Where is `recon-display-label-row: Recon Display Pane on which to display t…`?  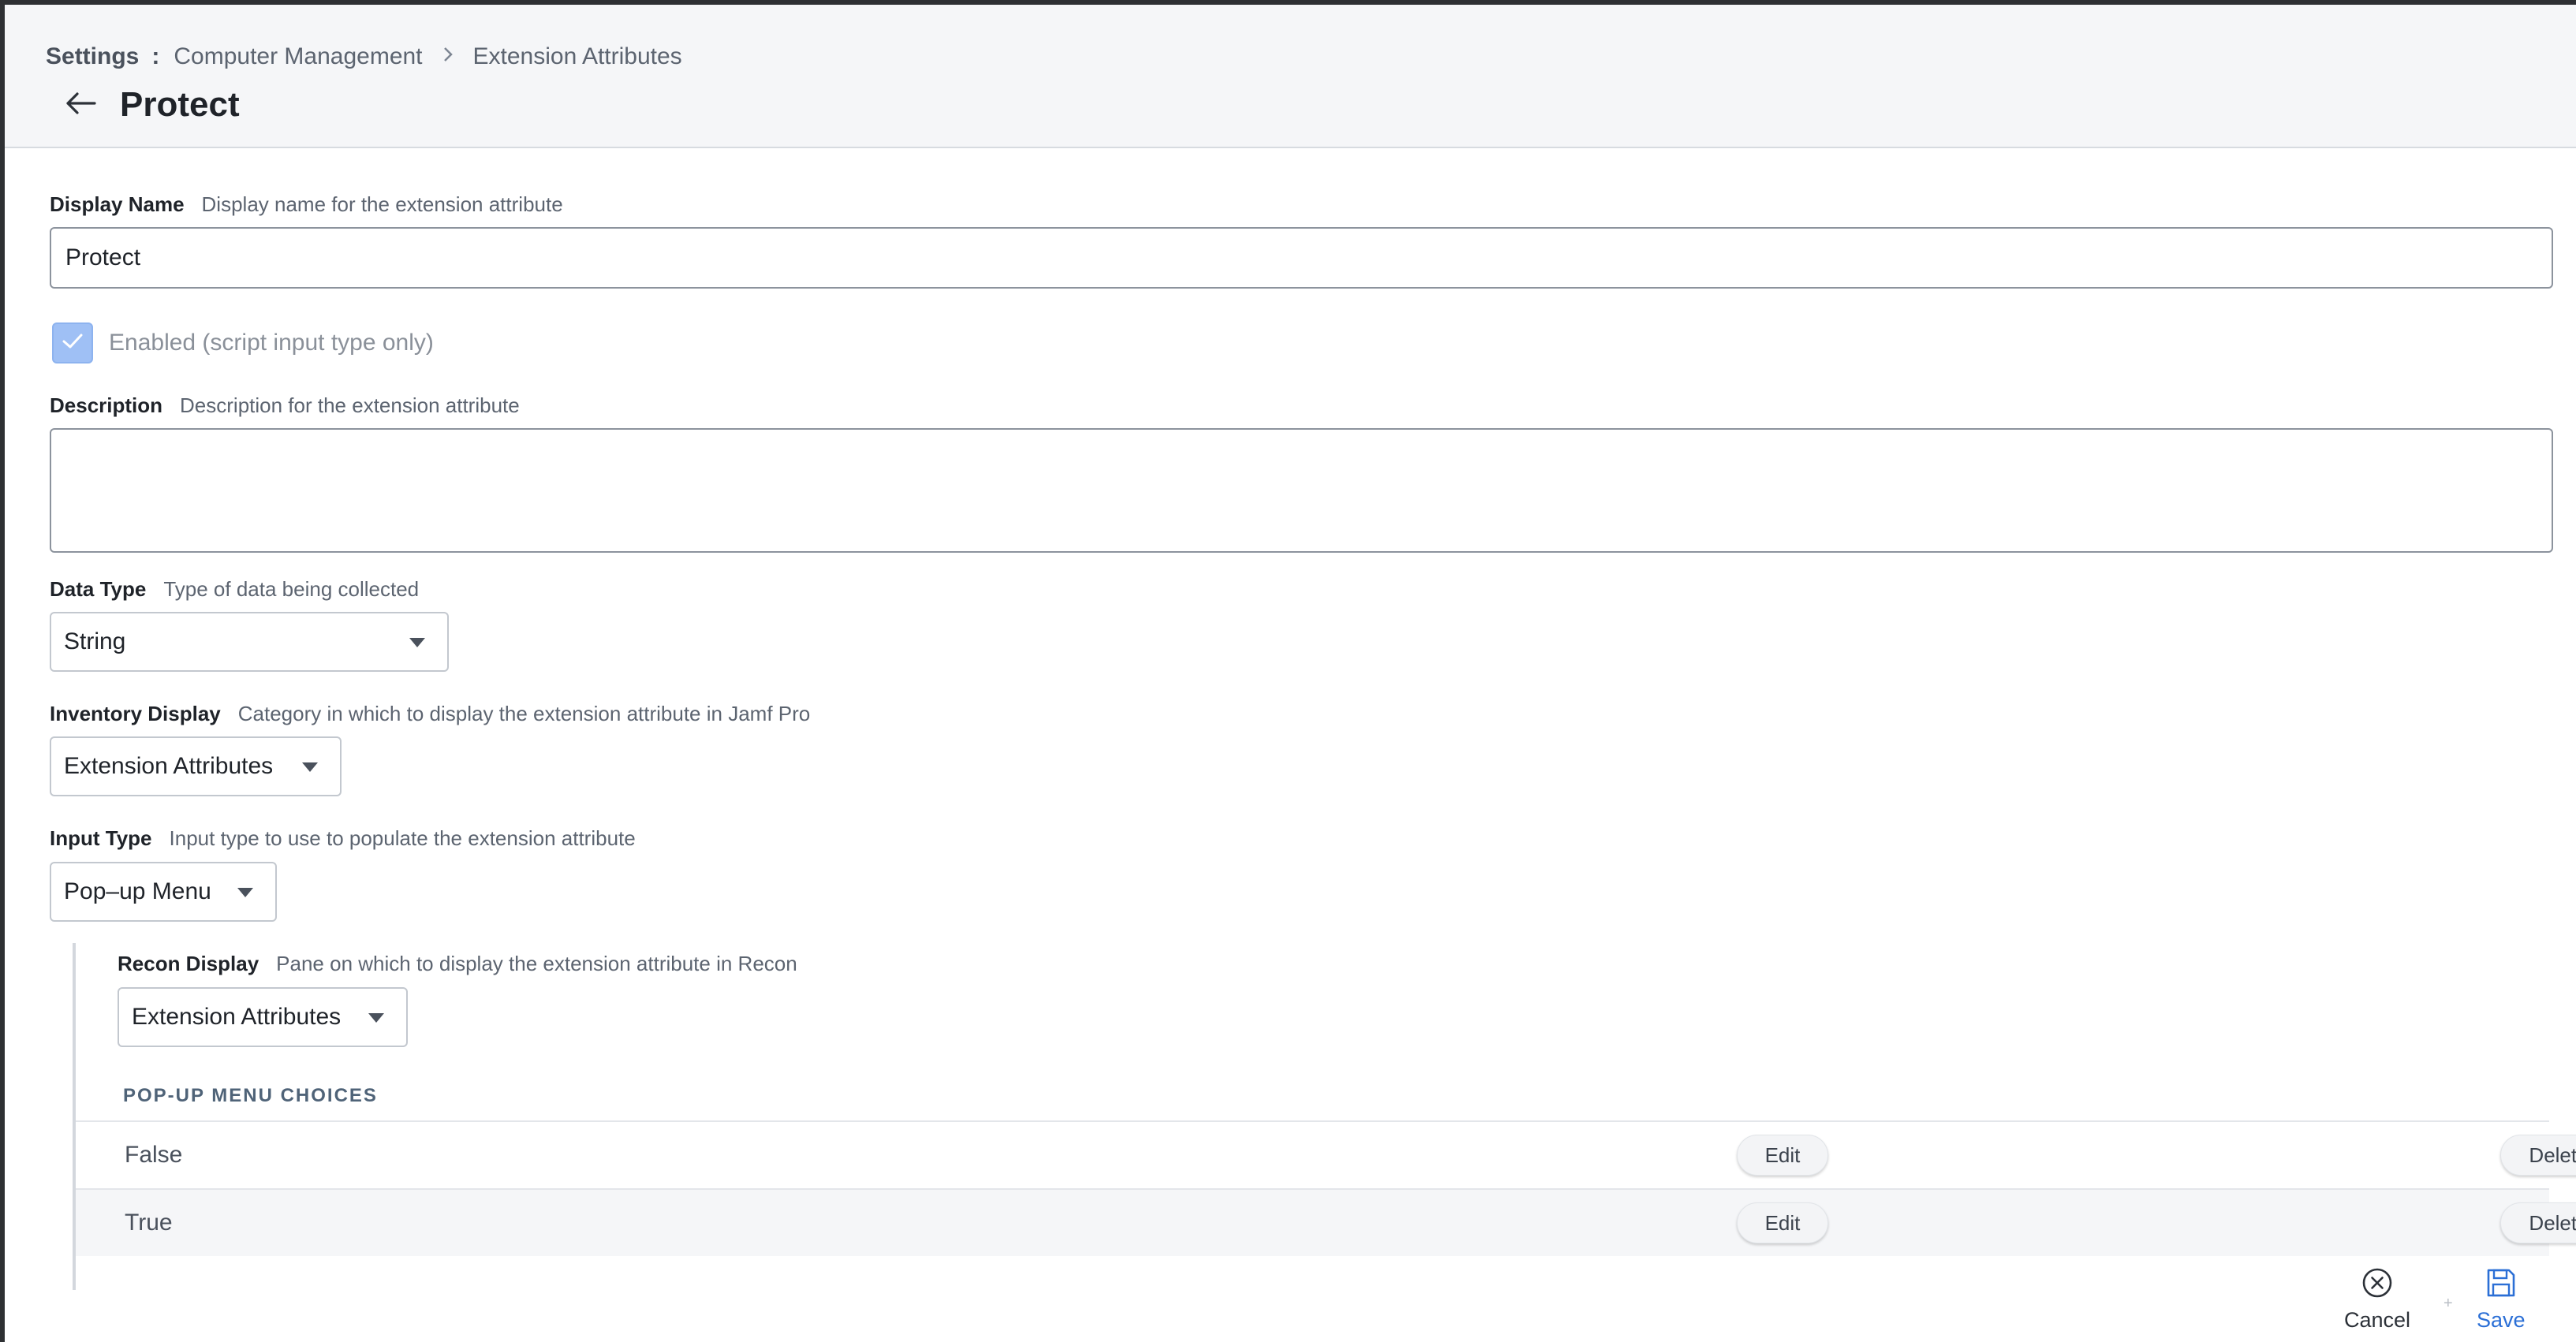
recon-display-label-row: Recon Display Pane on which to display t… is located at coordinates (457, 964).